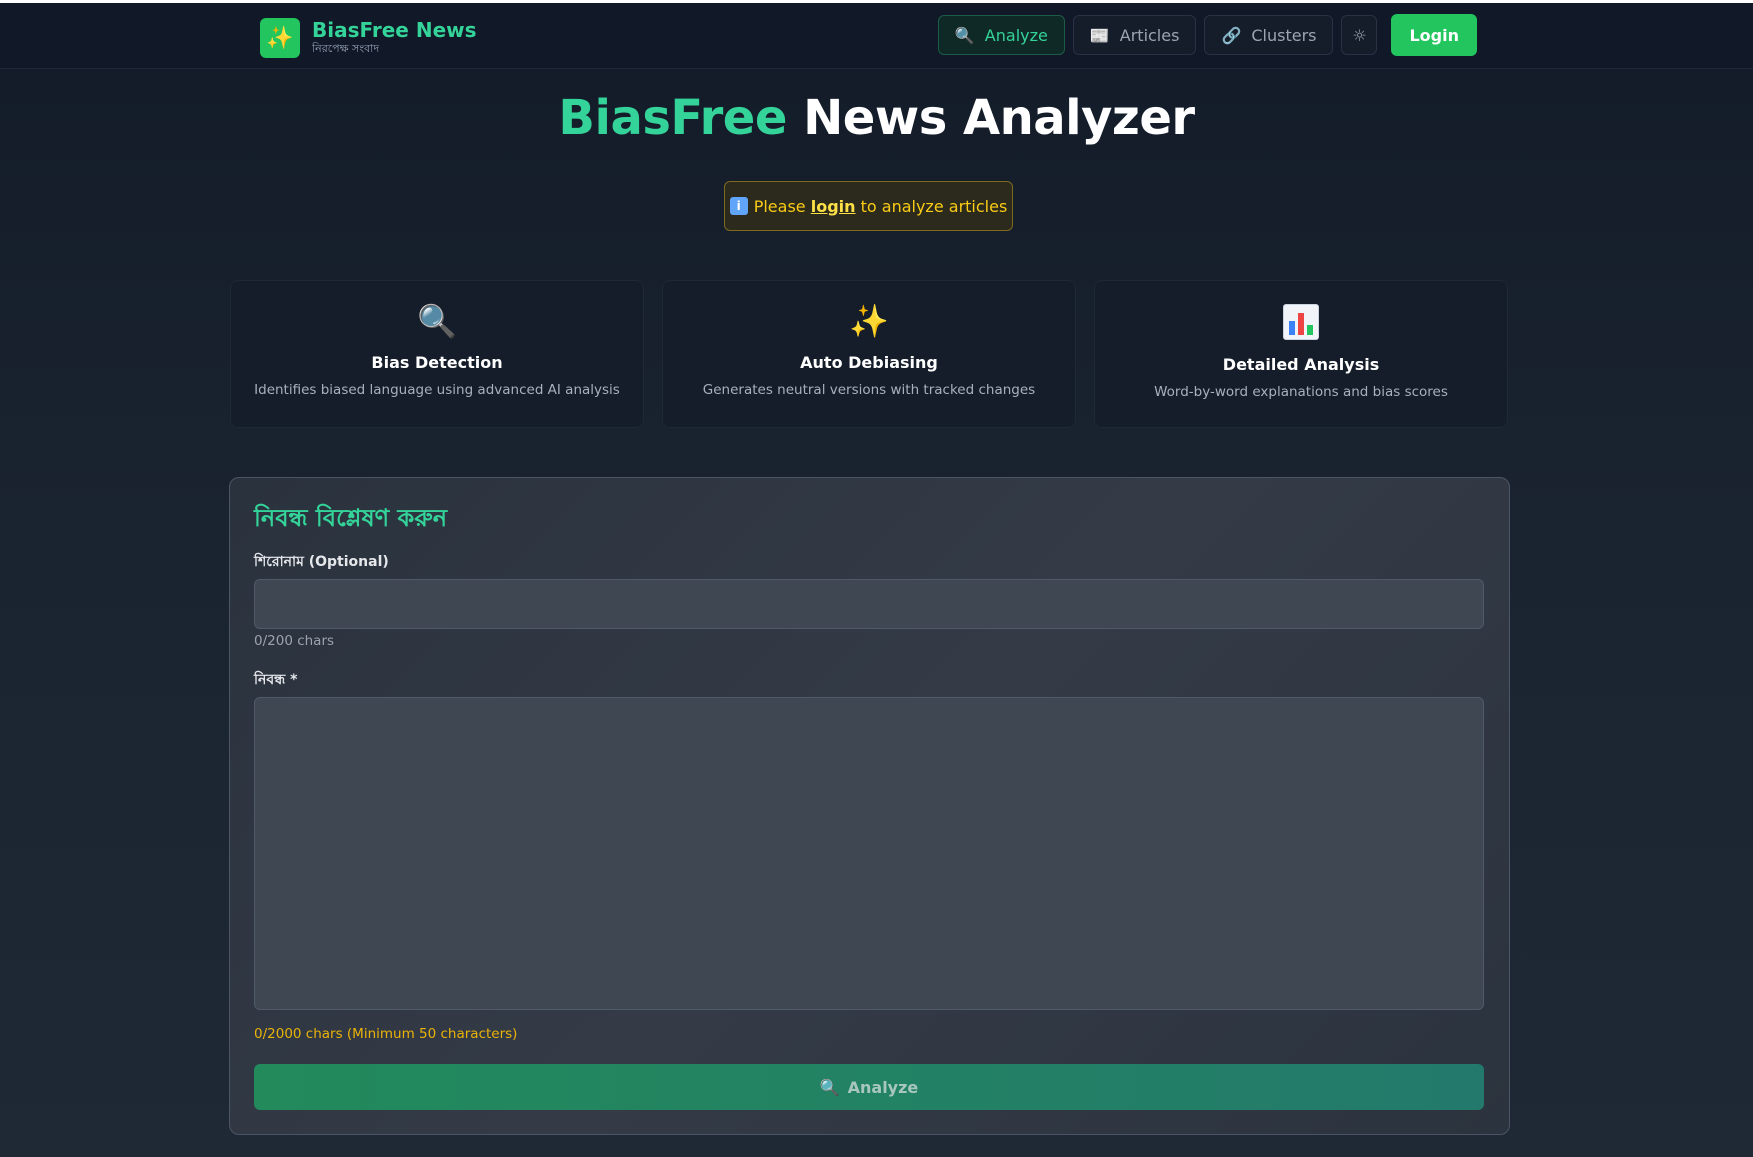 The width and height of the screenshot is (1753, 1157). Describe the element at coordinates (1284, 35) in the screenshot. I see `nav-clusters-label: Clusters` at that location.